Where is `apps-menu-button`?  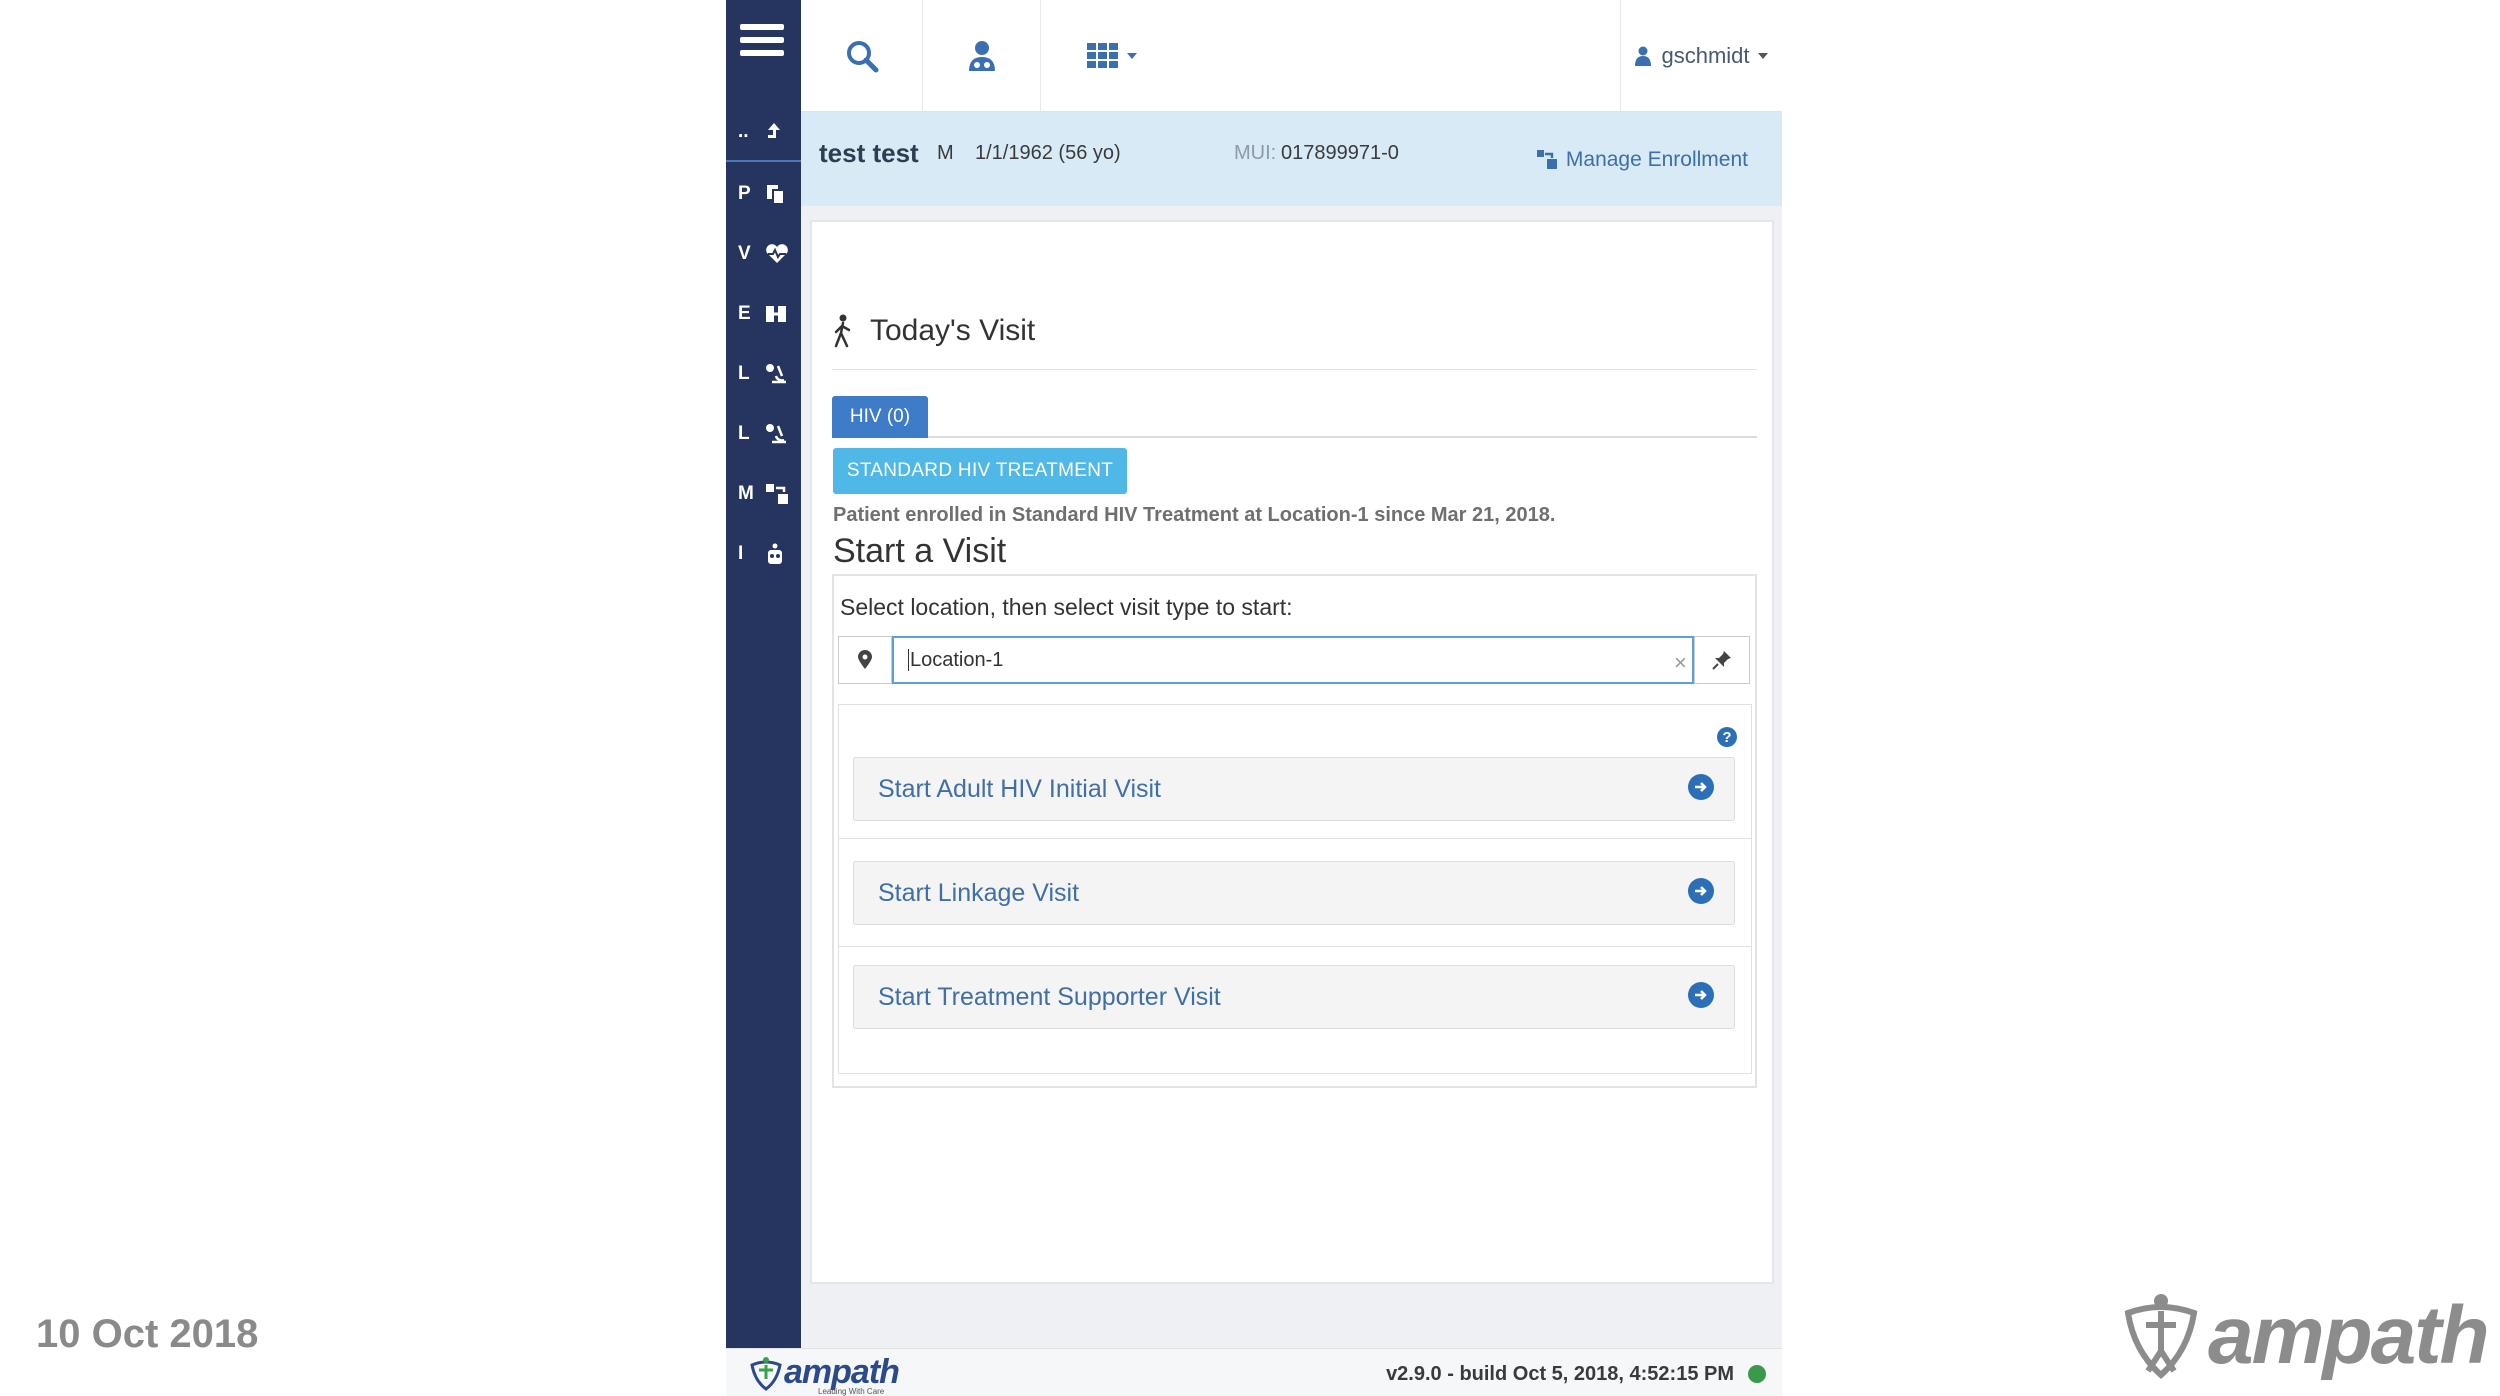 apps-menu-button is located at coordinates (1112, 56).